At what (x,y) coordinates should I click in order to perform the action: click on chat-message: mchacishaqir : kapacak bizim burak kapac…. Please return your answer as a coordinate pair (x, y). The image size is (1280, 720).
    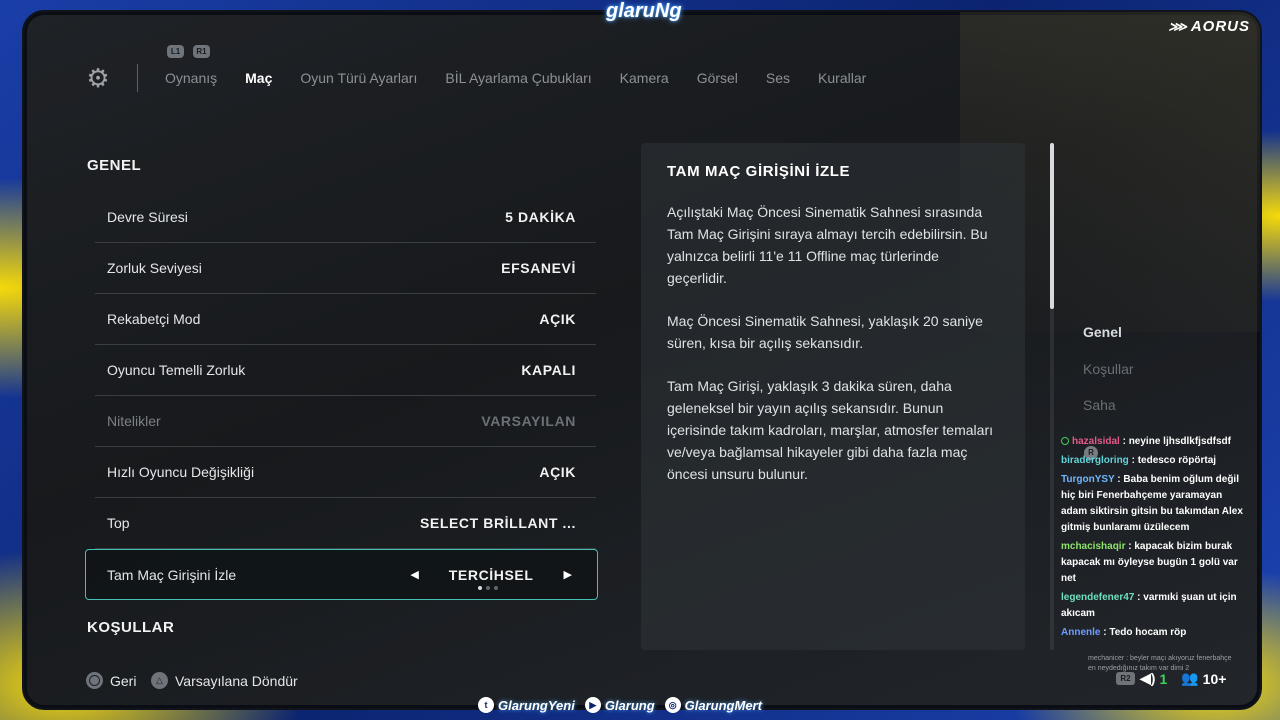
    Looking at the image, I should click on (1156, 563).